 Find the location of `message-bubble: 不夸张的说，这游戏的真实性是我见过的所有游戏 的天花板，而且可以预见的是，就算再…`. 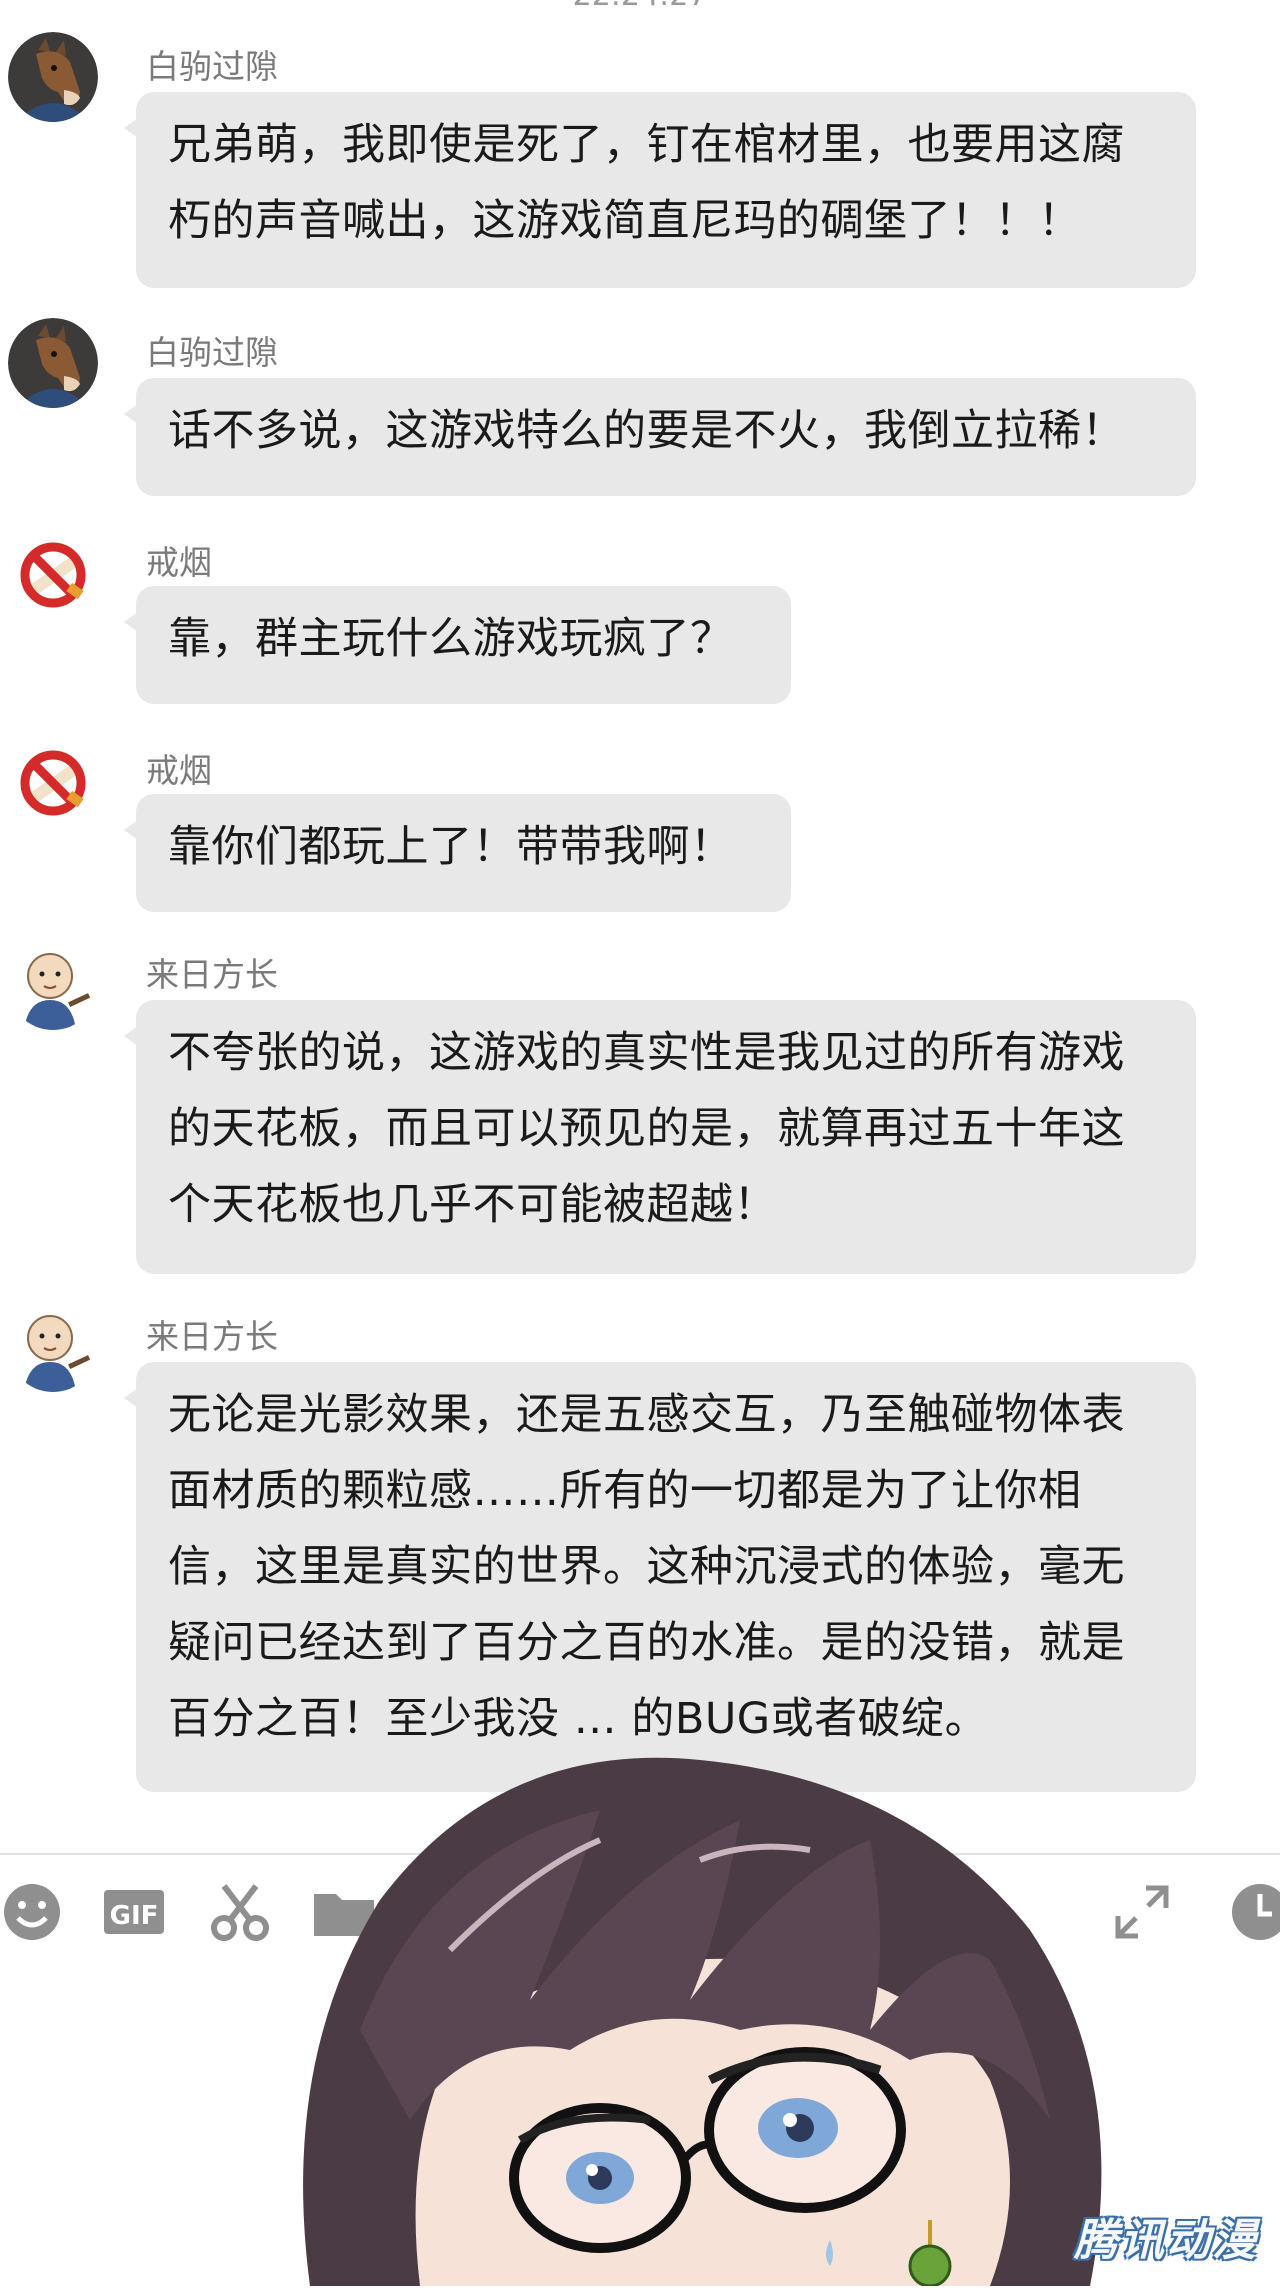

message-bubble: 不夸张的说，这游戏的真实性是我见过的所有游戏 的天花板，而且可以预见的是，就算再… is located at coordinates (660, 1137).